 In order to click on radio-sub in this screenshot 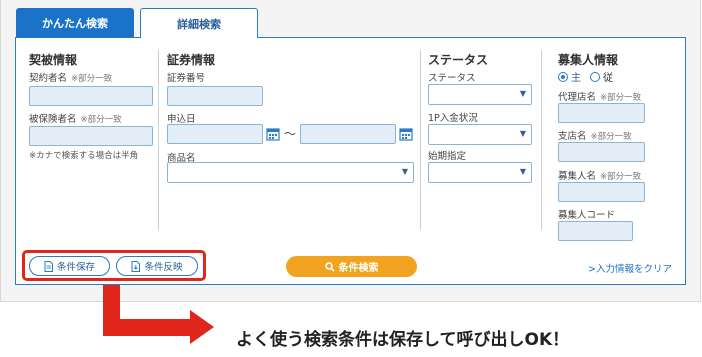, I will do `click(595, 76)`.